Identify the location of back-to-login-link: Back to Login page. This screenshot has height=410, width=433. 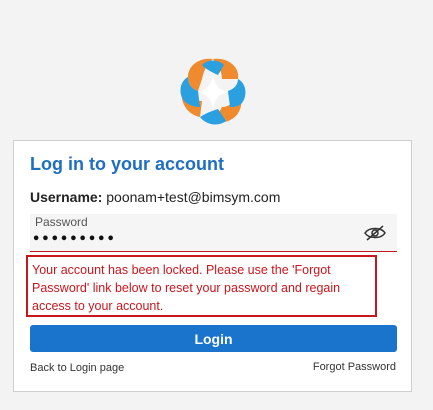
(77, 368).